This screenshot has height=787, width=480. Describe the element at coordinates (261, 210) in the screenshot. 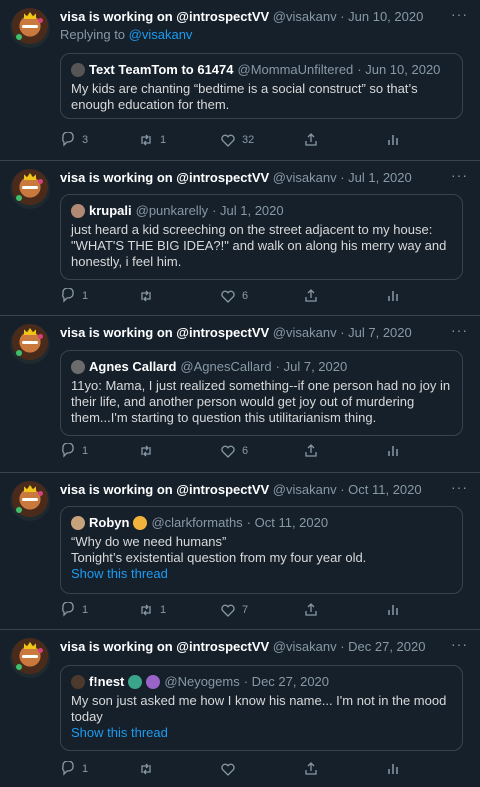

I see `quoted-tweet-header: krupali @punkarelly · Jul 1, 2020` at that location.